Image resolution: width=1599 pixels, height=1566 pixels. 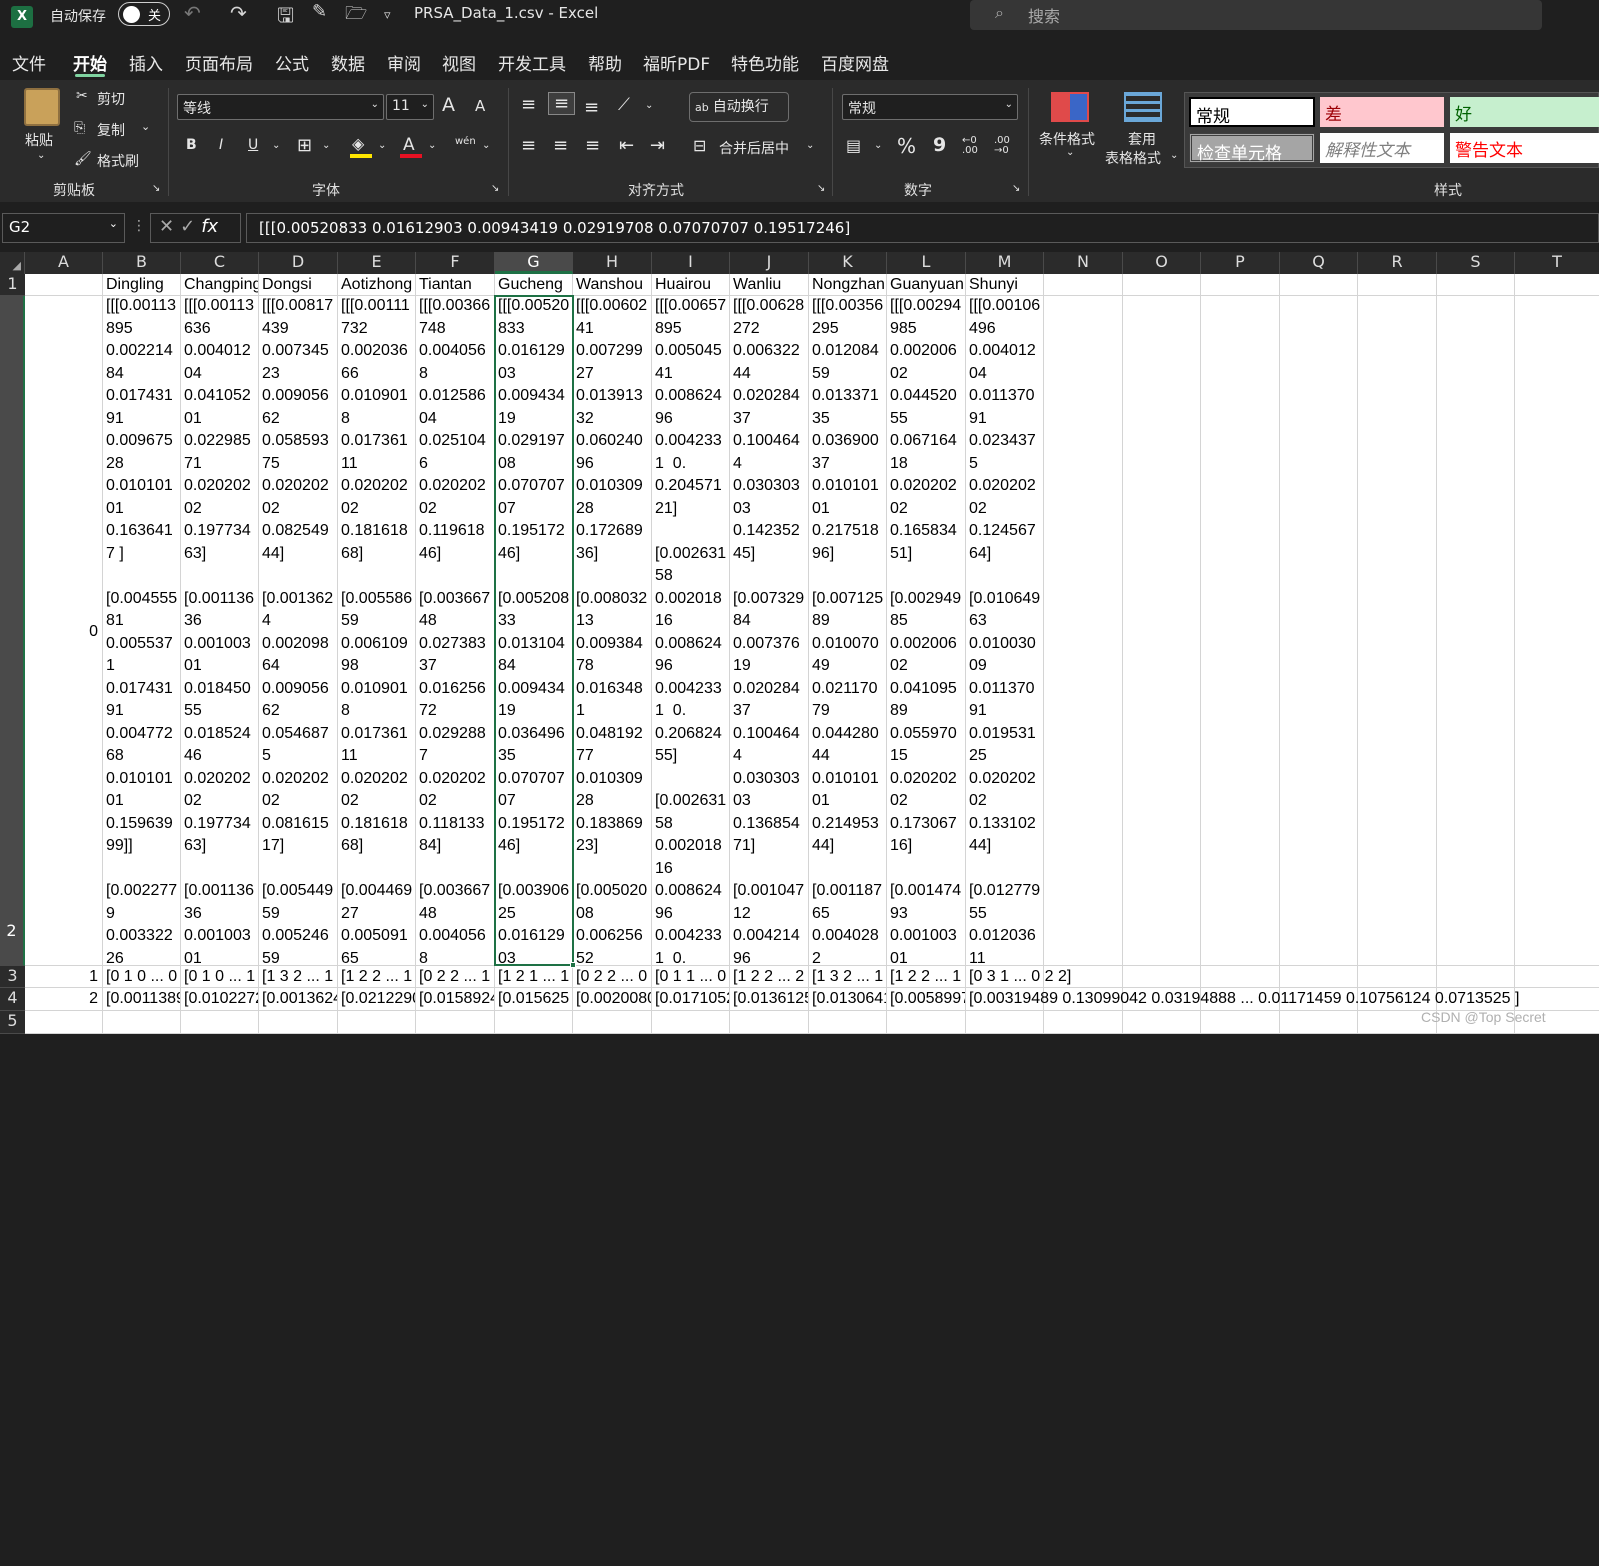 I want to click on cell-header: Dongsi, so click(x=299, y=285).